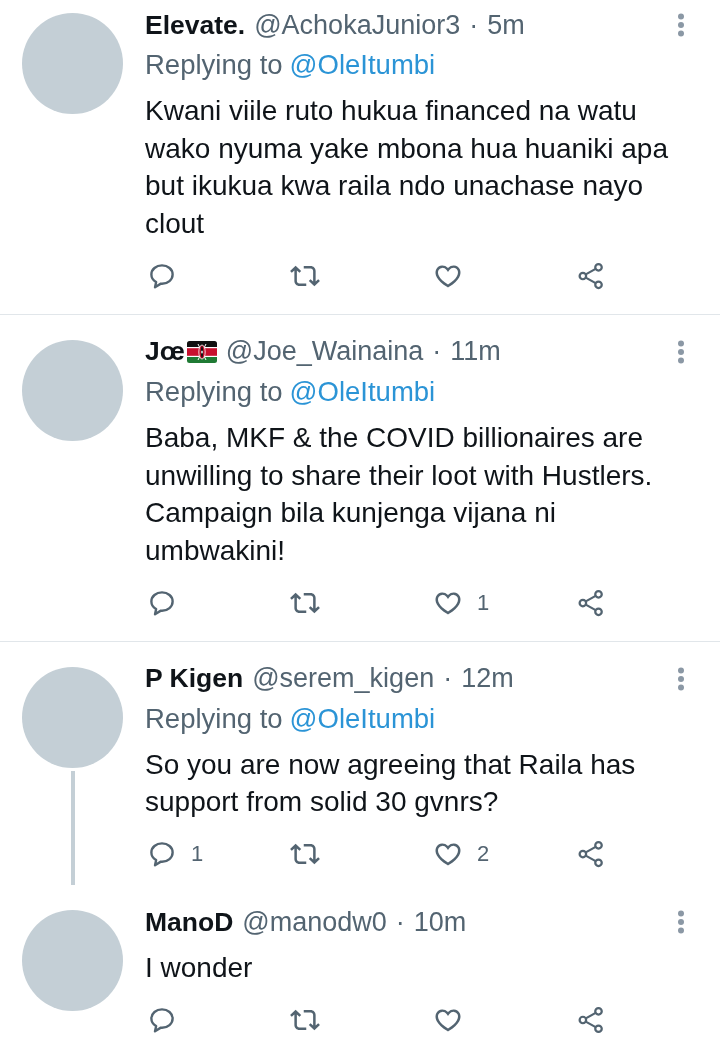 The width and height of the screenshot is (720, 1042). I want to click on tweet-text: Kwani viile ruto hukua financed na watu wako nyuma yake mbona hua huaniki apa but ikukua kwa raila ndo unachase nayo clout, so click(407, 168).